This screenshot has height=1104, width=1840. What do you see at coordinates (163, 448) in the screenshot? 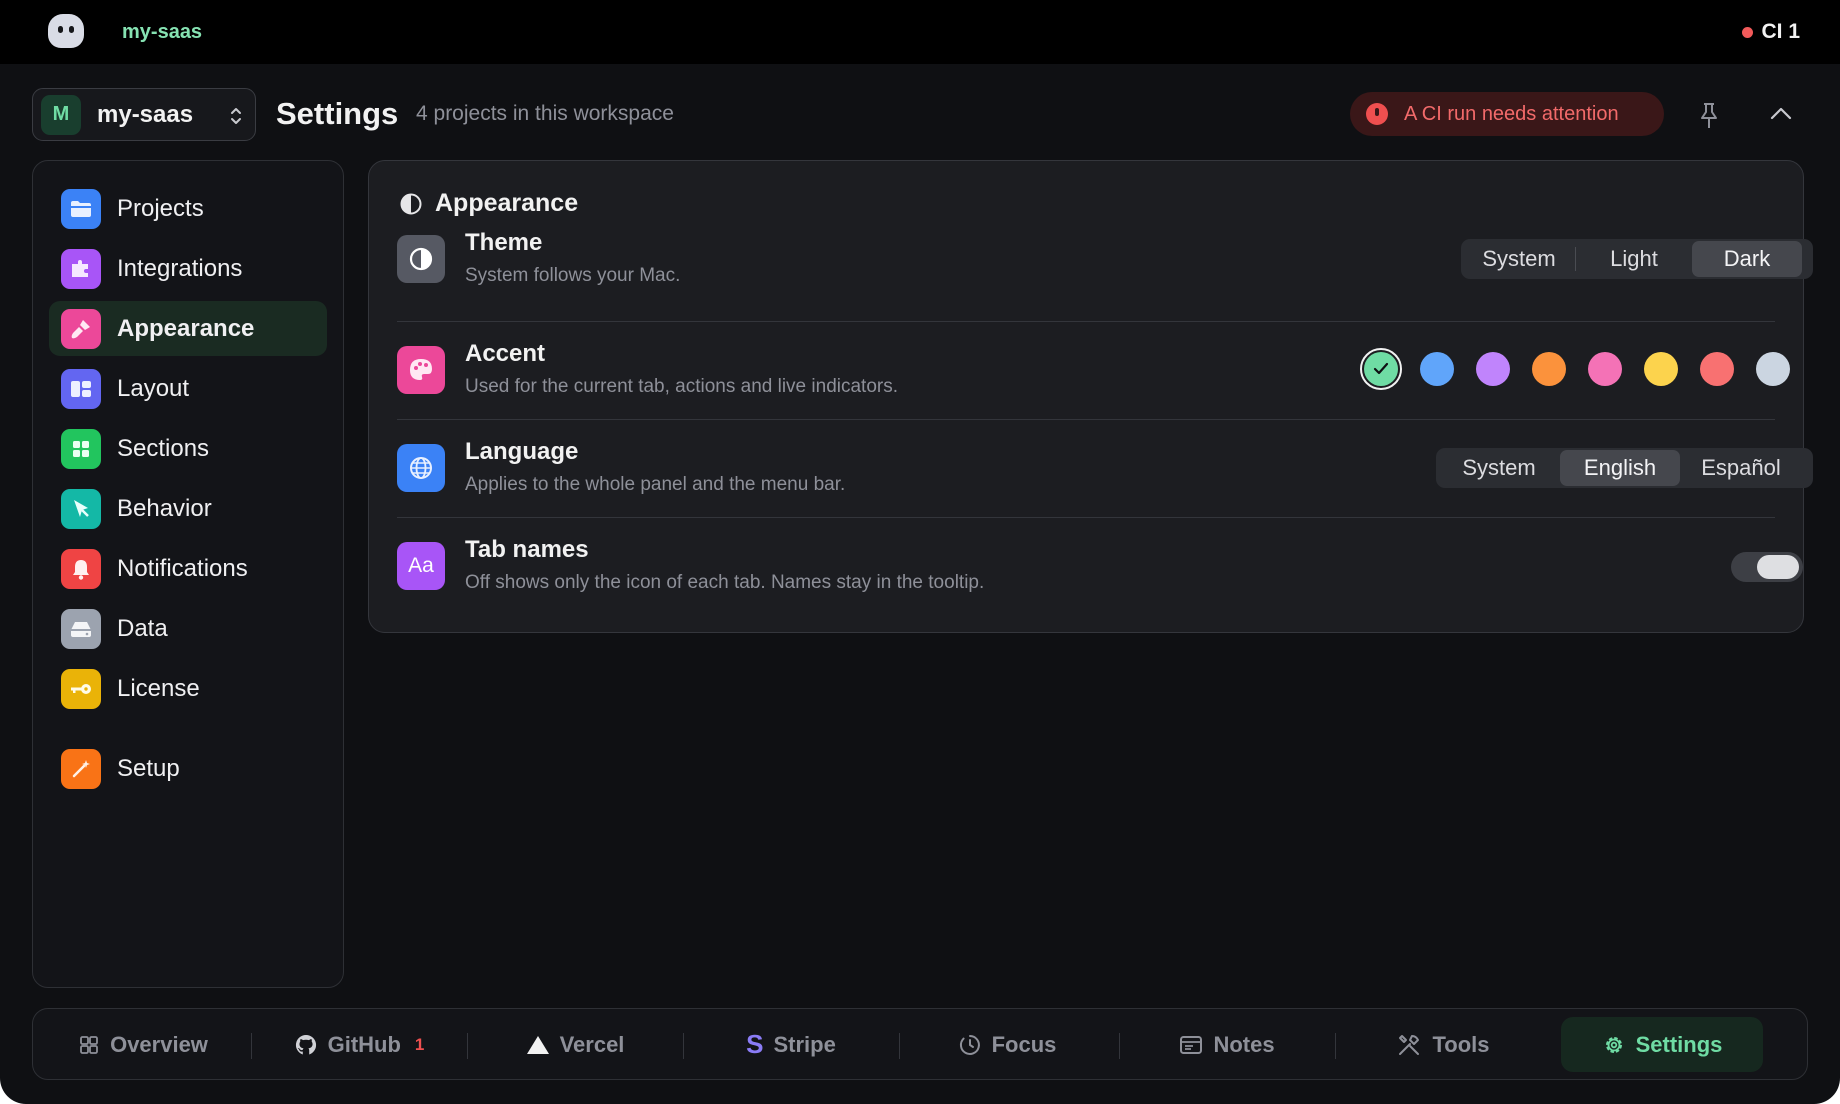
I see `sidebar-item-label: Sections` at bounding box center [163, 448].